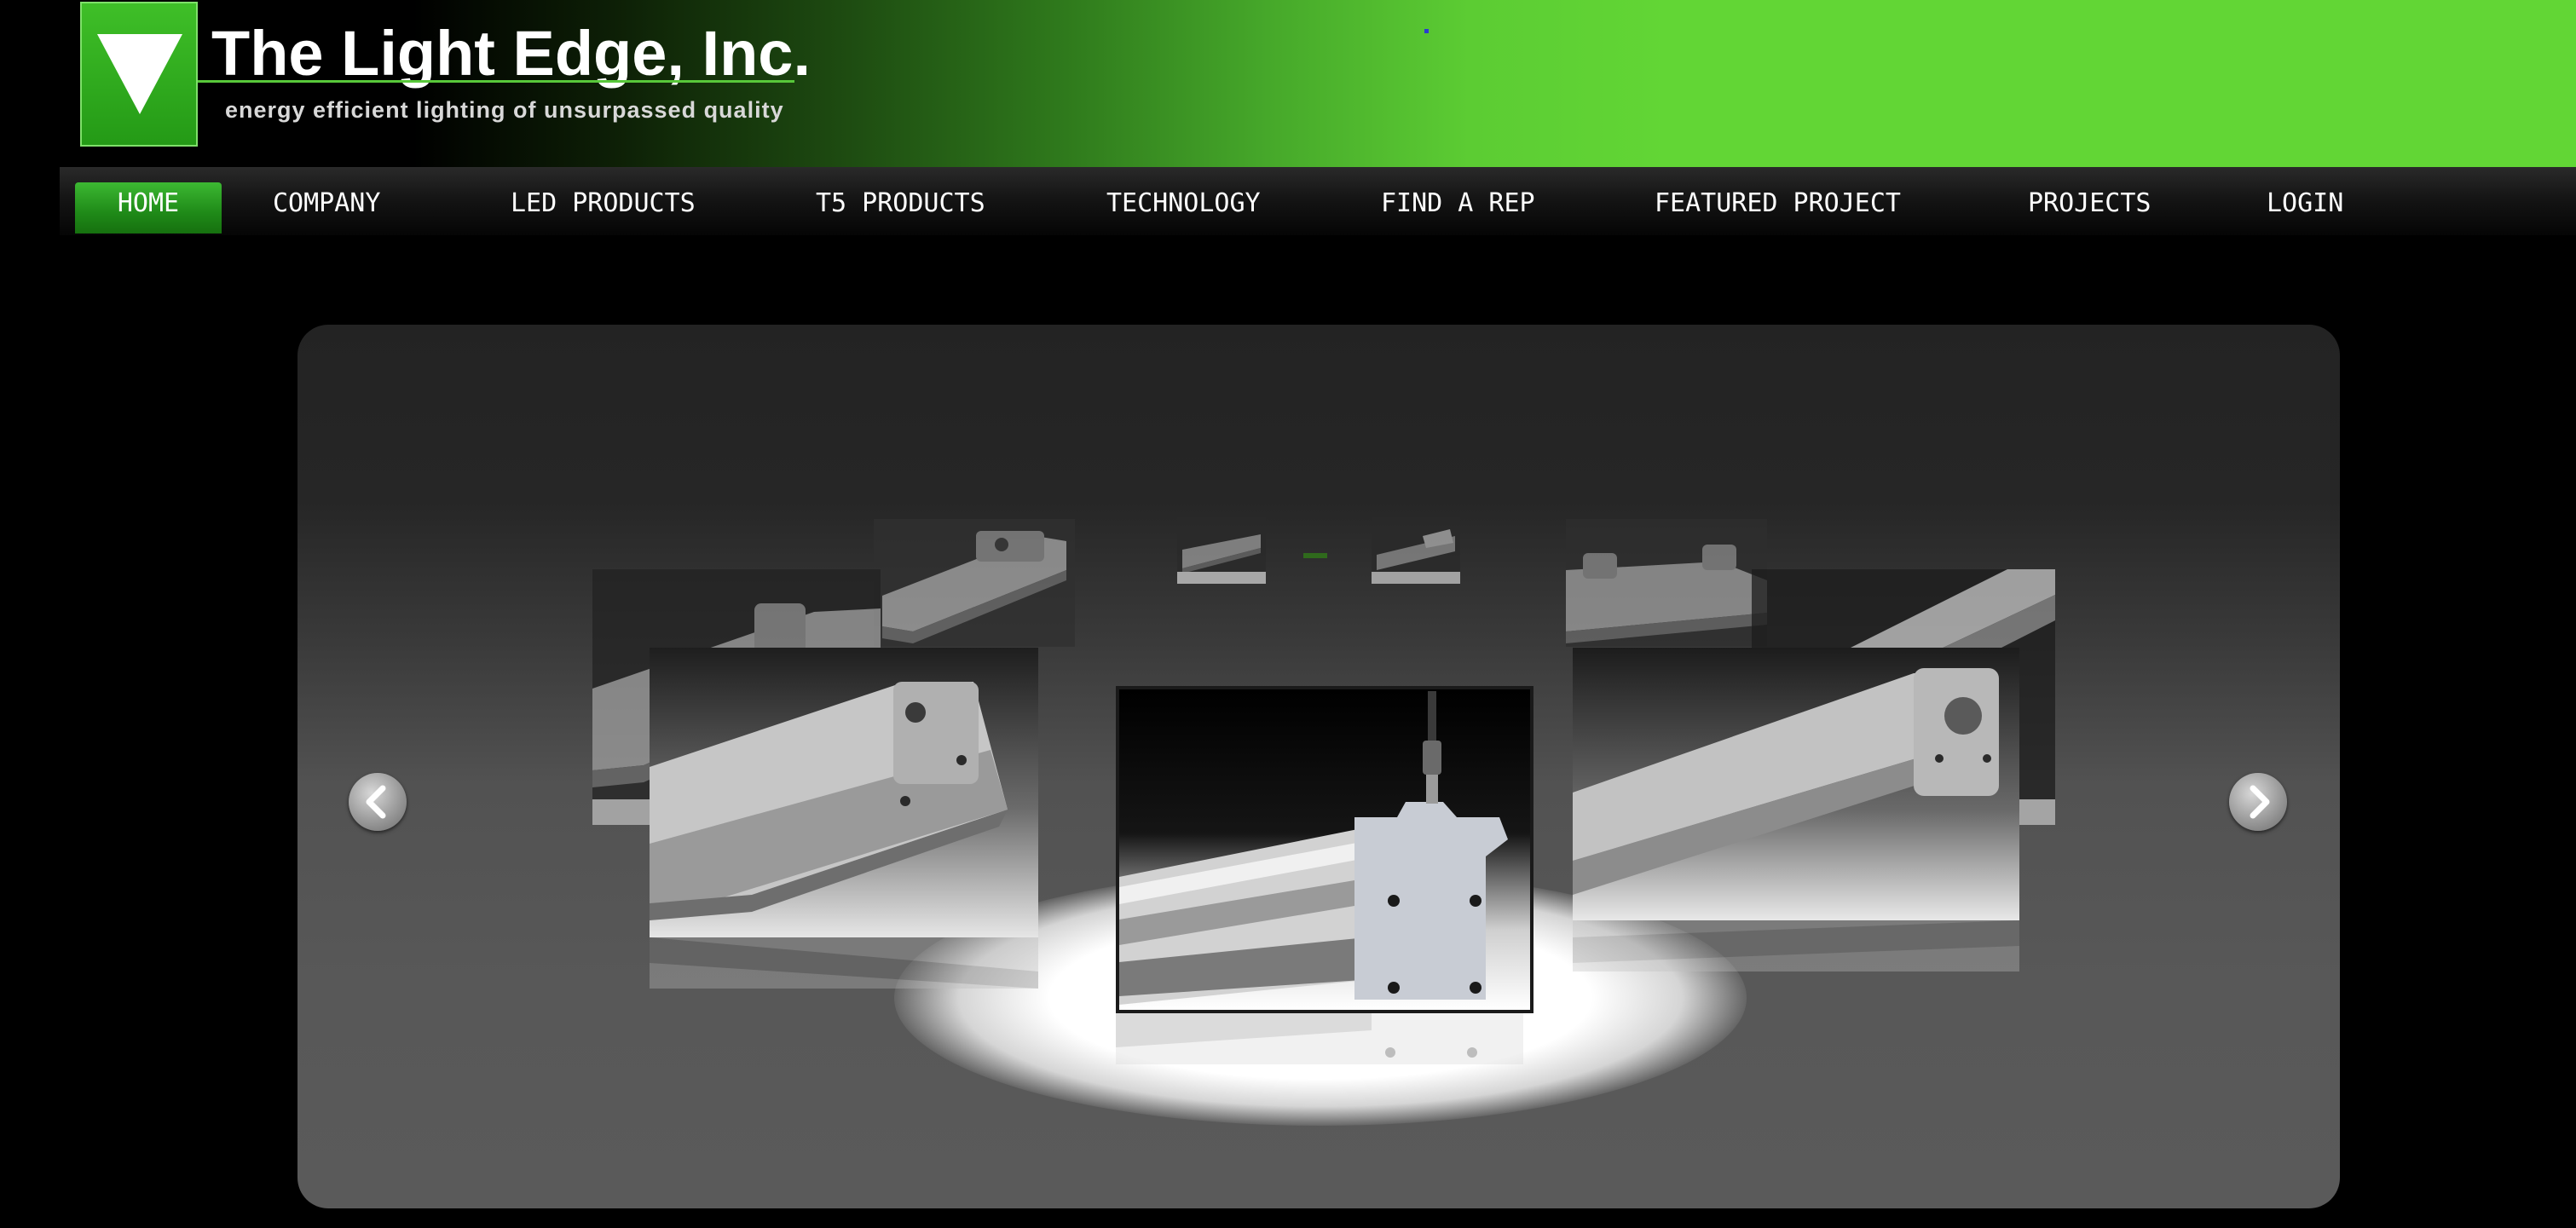  I want to click on nav-home: HOME, so click(148, 207).